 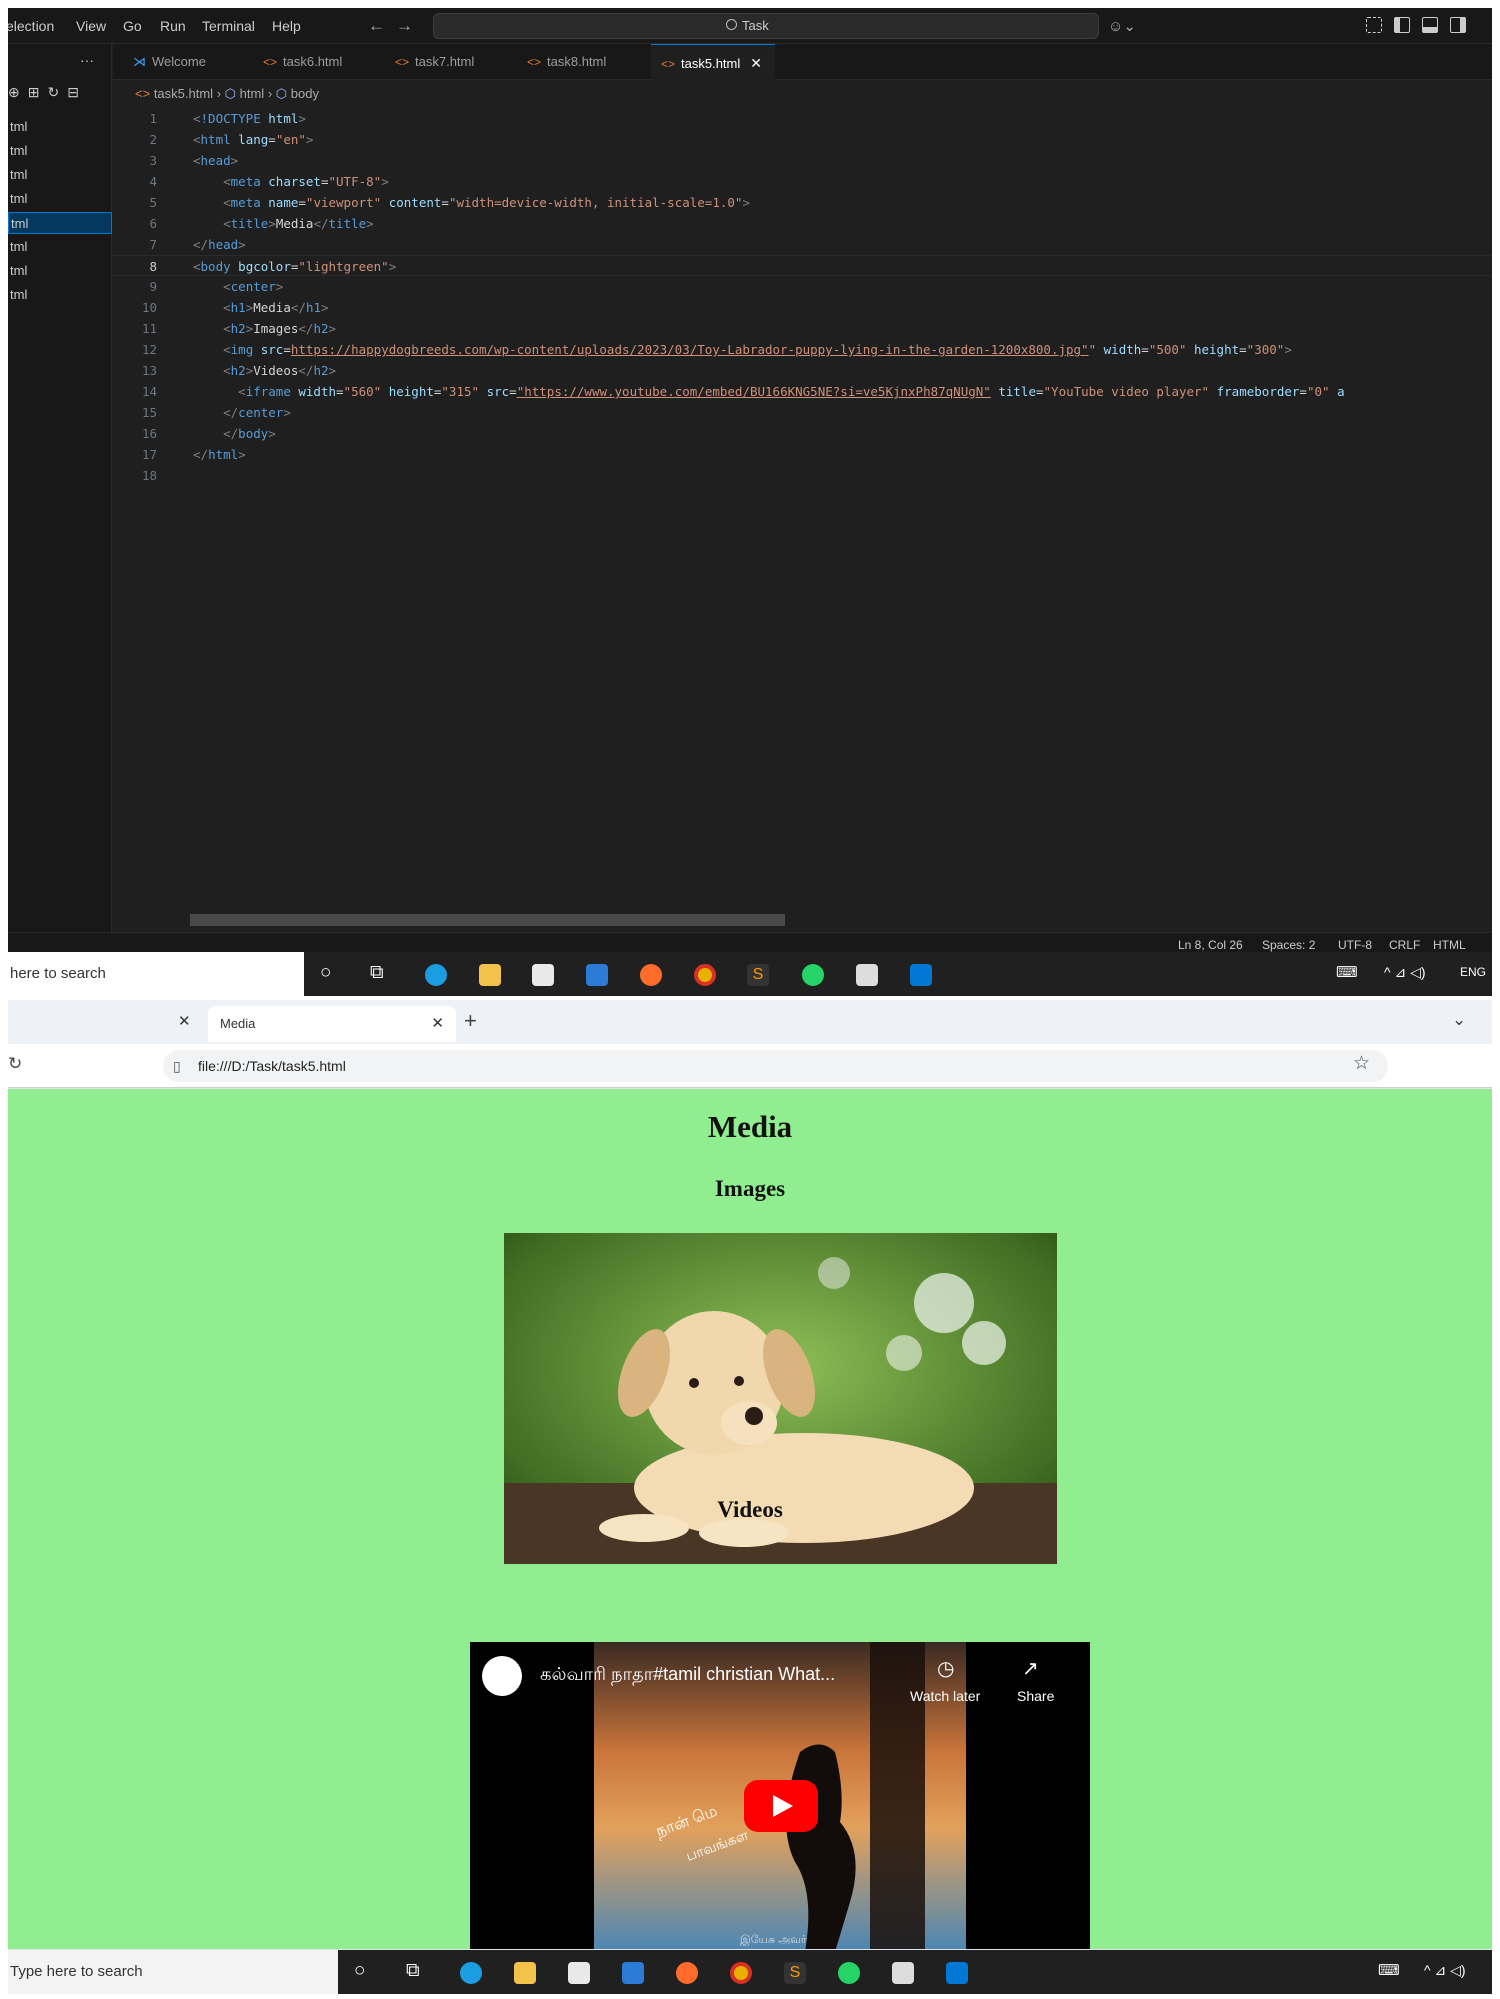 I want to click on menu-terminal: Terminal, so click(x=228, y=26).